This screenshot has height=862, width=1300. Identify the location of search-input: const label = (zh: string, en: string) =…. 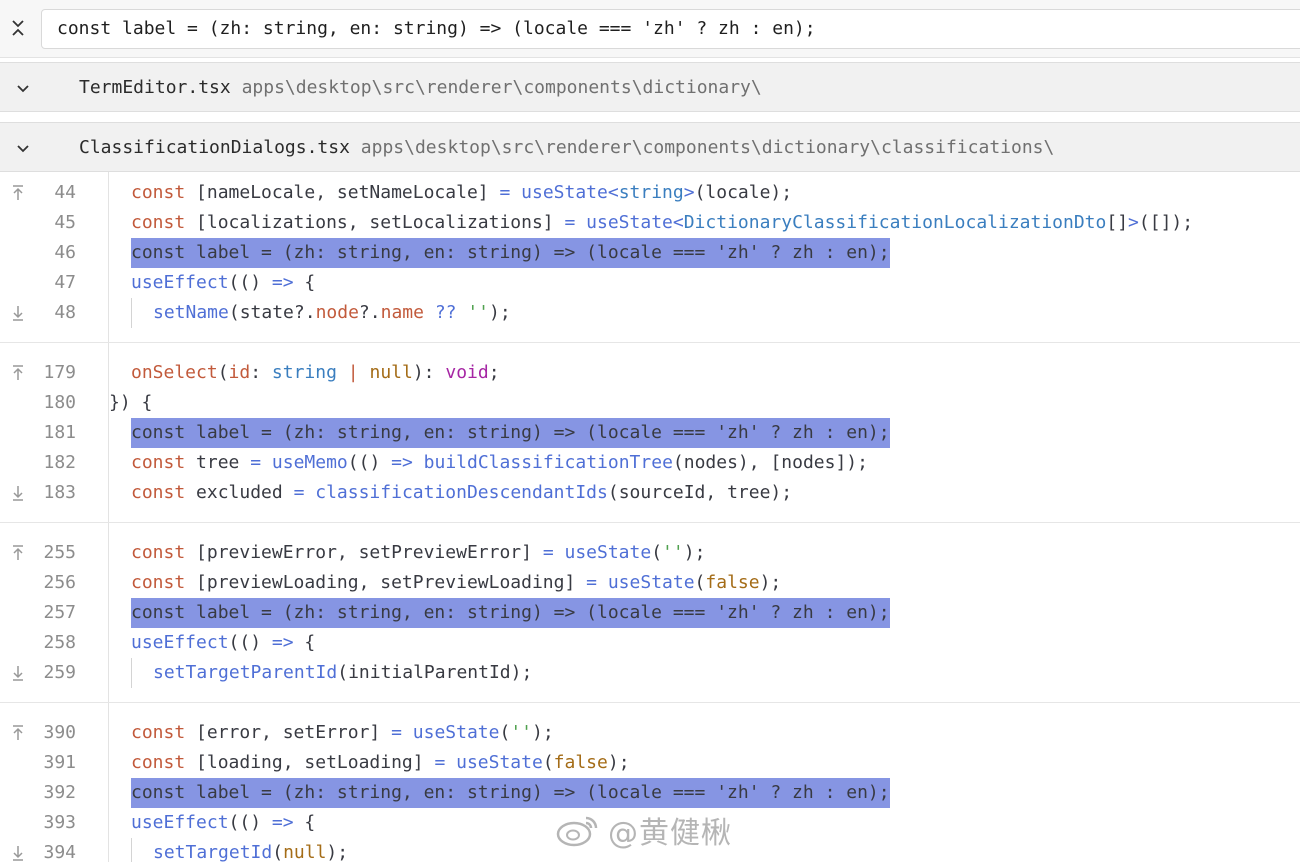
(670, 29).